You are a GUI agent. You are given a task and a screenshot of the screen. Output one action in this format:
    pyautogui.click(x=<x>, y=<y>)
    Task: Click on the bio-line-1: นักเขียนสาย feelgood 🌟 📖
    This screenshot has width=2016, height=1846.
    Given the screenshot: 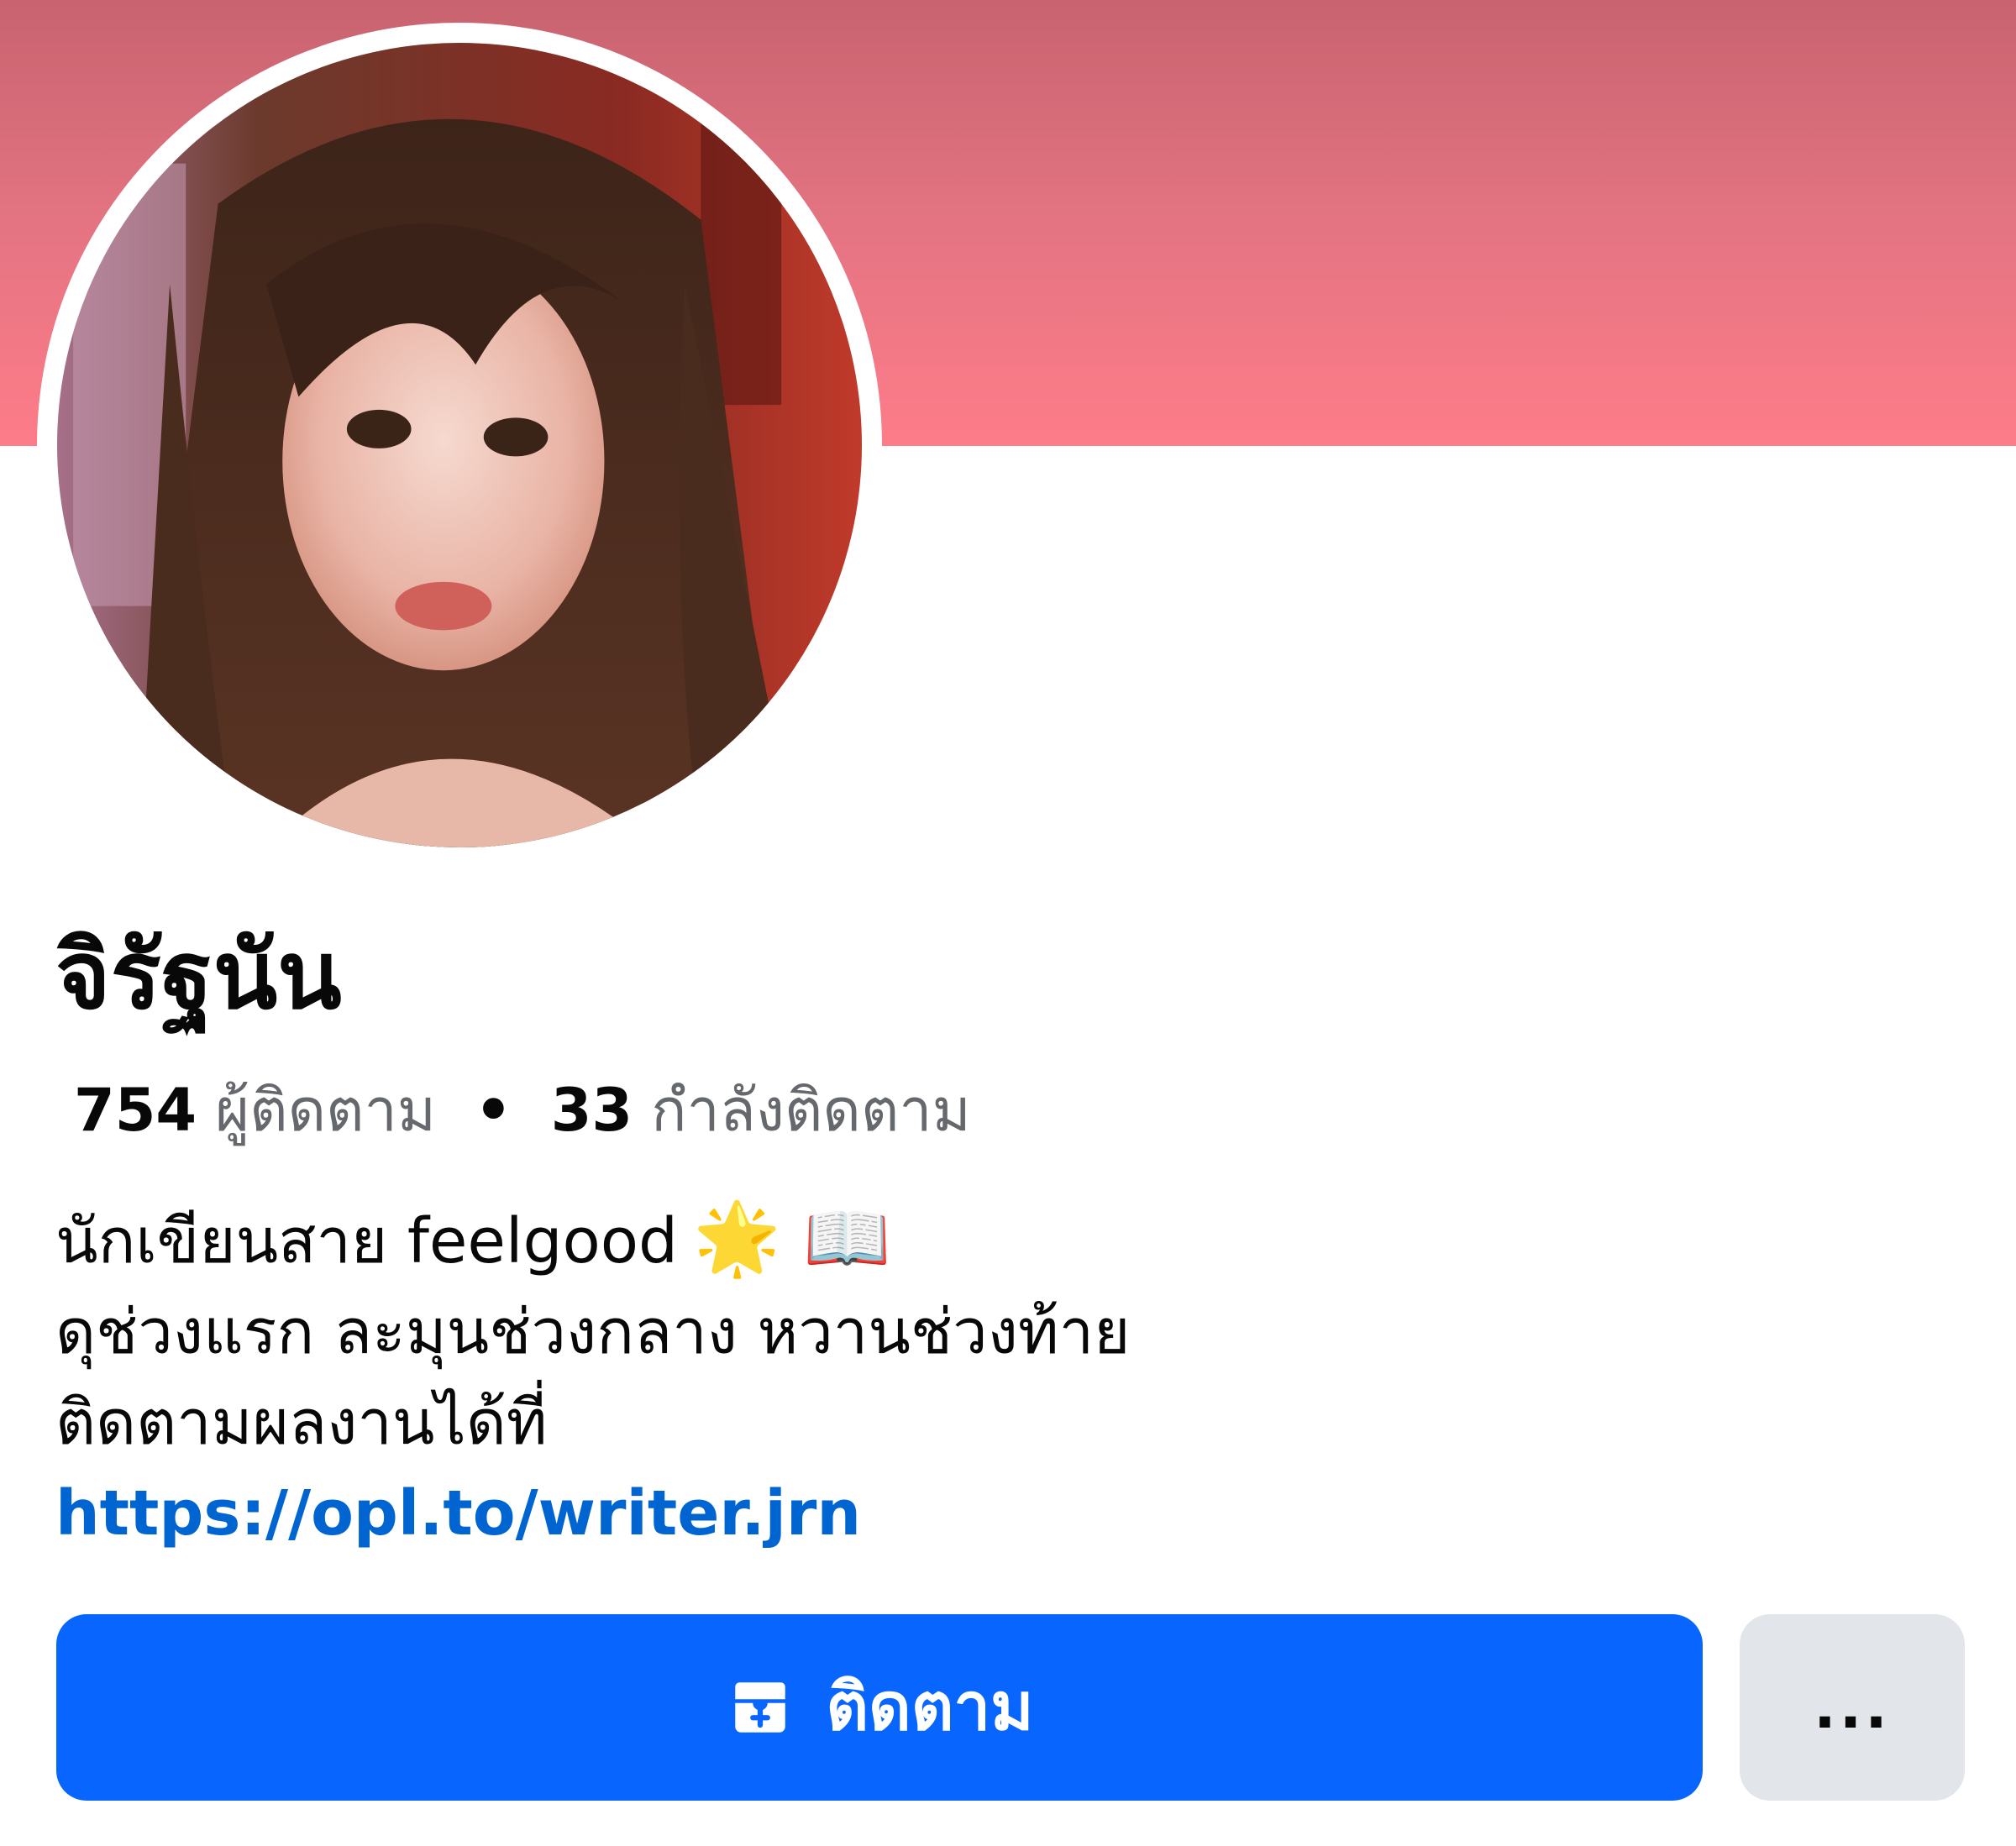 What is the action you would take?
    pyautogui.click(x=593, y=1240)
    